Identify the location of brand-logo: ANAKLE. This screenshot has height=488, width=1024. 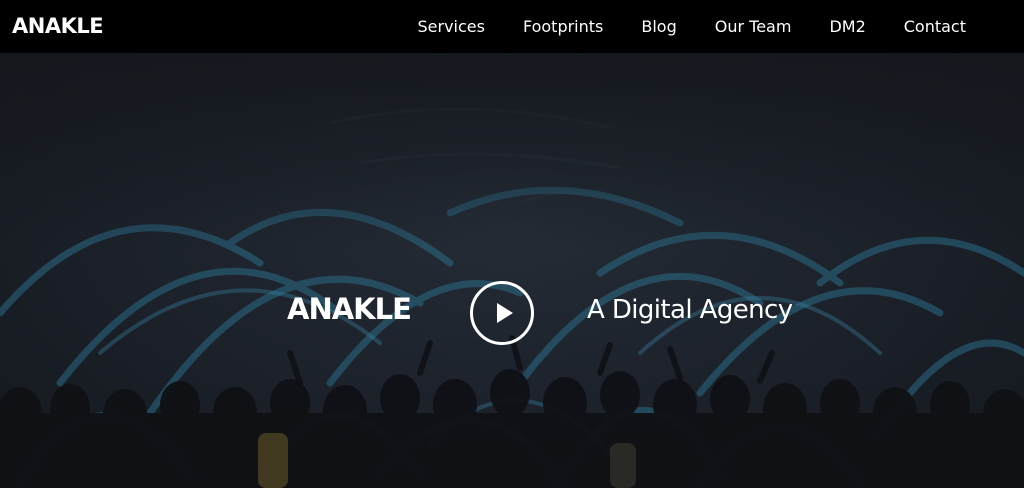
(58, 26).